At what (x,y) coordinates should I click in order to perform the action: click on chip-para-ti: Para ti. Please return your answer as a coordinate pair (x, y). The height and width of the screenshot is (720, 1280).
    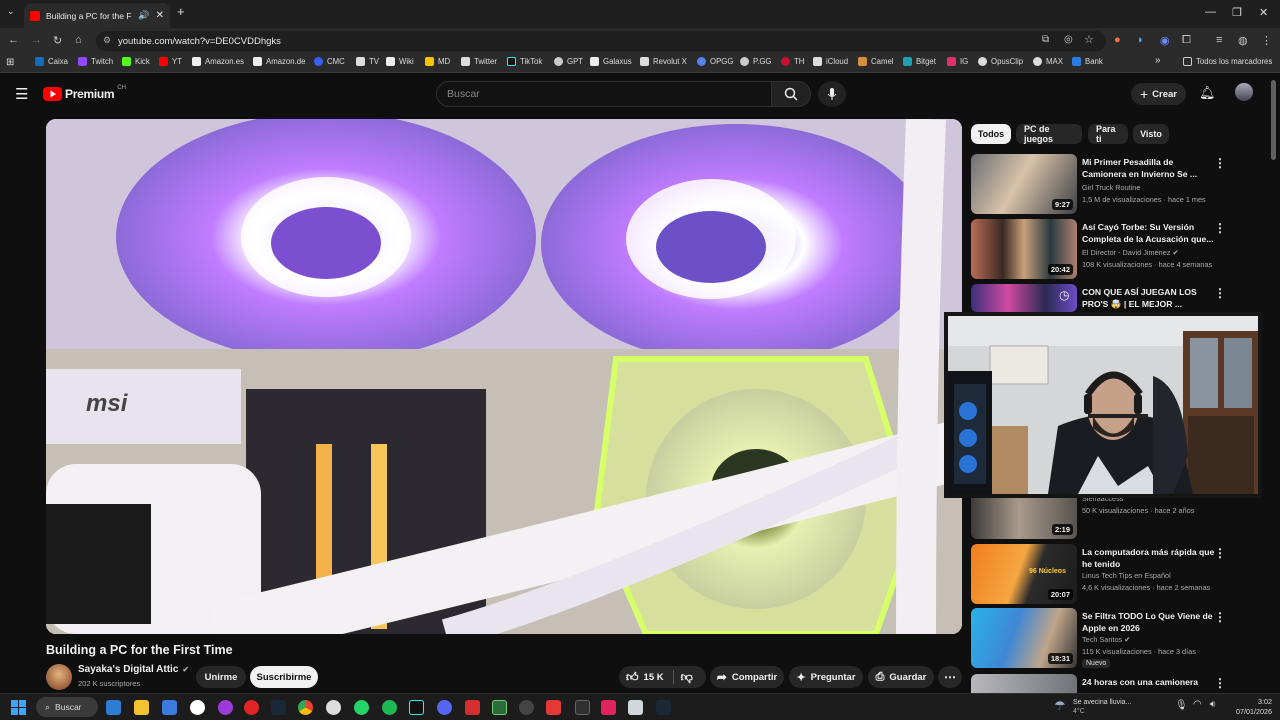
    Looking at the image, I should click on (1108, 134).